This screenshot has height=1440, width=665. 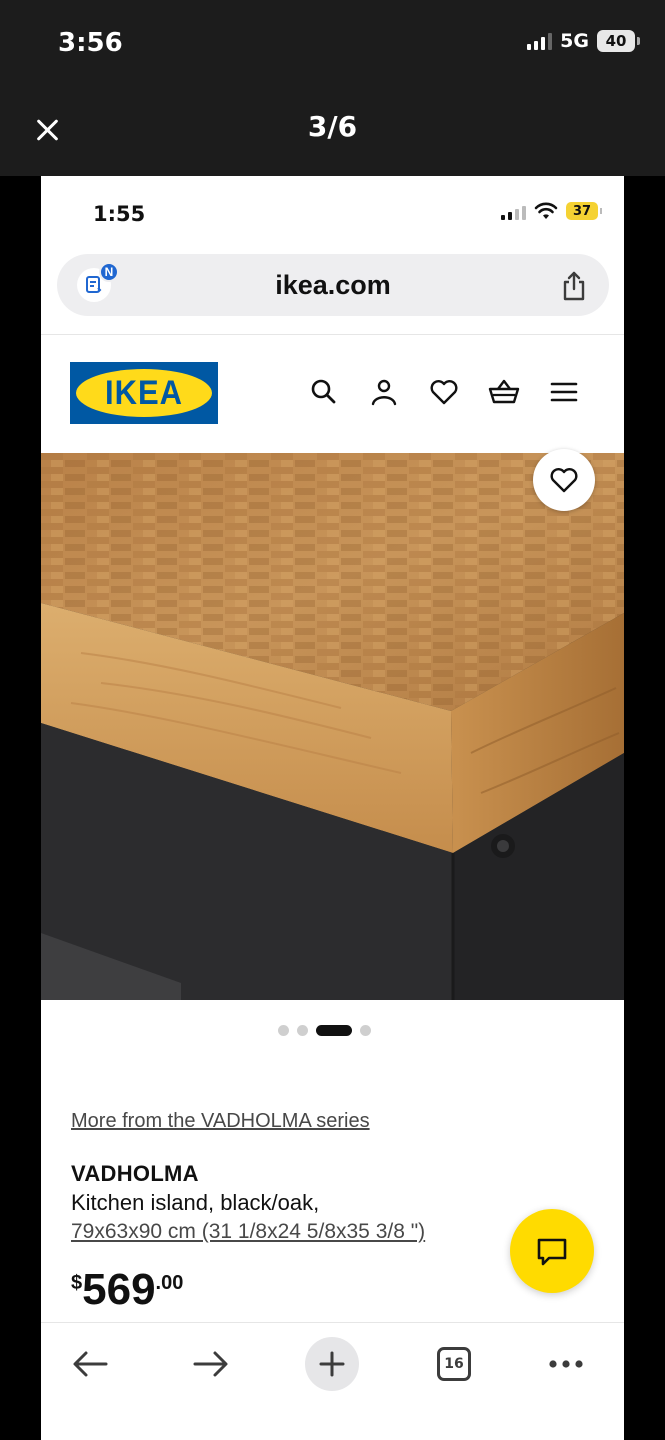 What do you see at coordinates (248, 1232) in the screenshot?
I see `product-dimensions-link: 79x63x90 cm (31 1/8x24 5/8x35 3/8 ")` at bounding box center [248, 1232].